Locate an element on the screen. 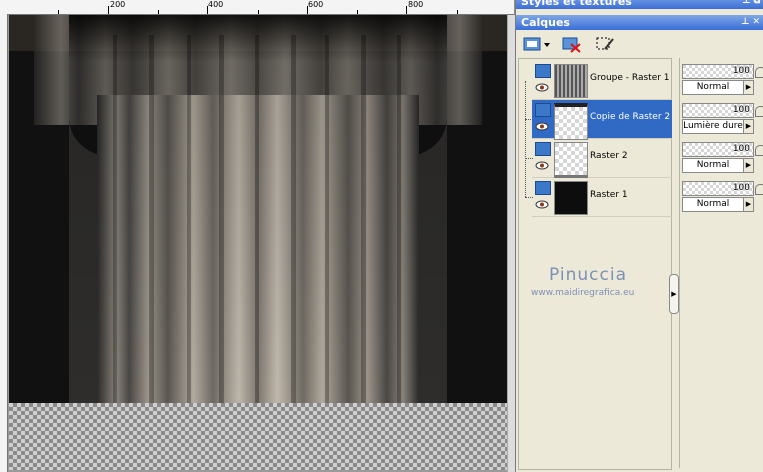 The height and width of the screenshot is (472, 763). layer-row-raster-1: Raster 1 is located at coordinates (602, 197).